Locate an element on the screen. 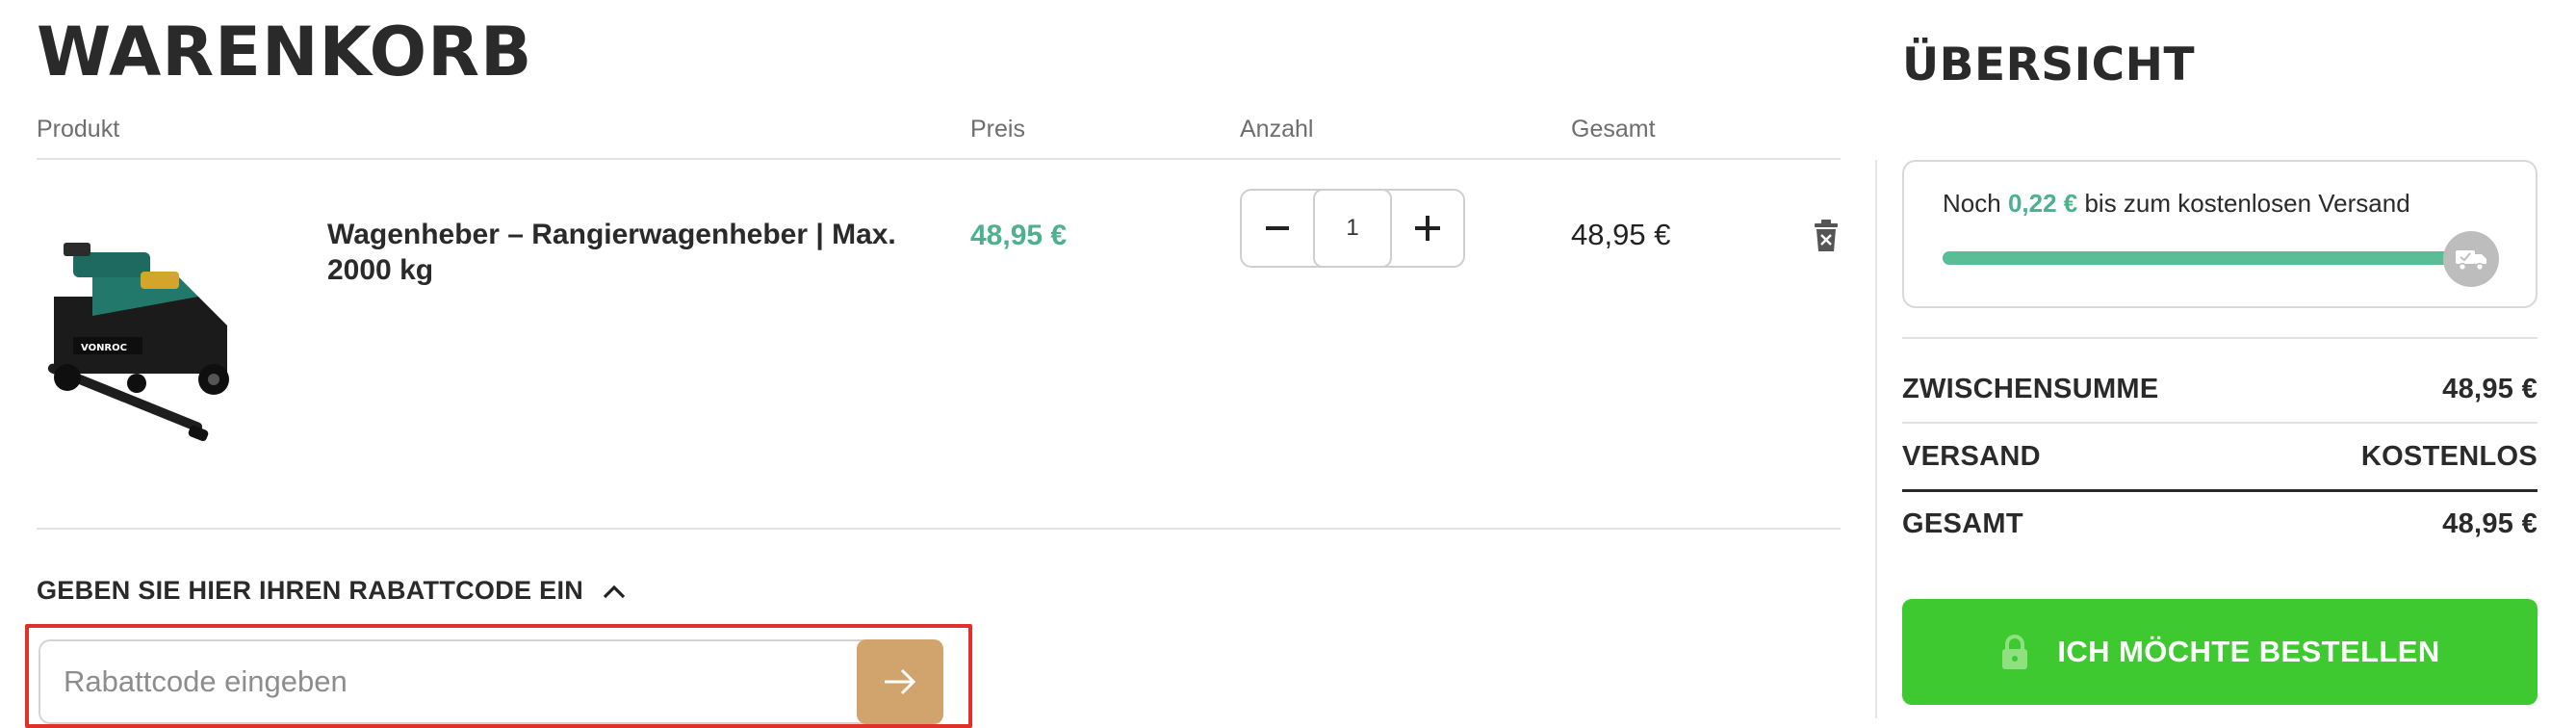 This screenshot has height=728, width=2576. header-divider is located at coordinates (939, 159).